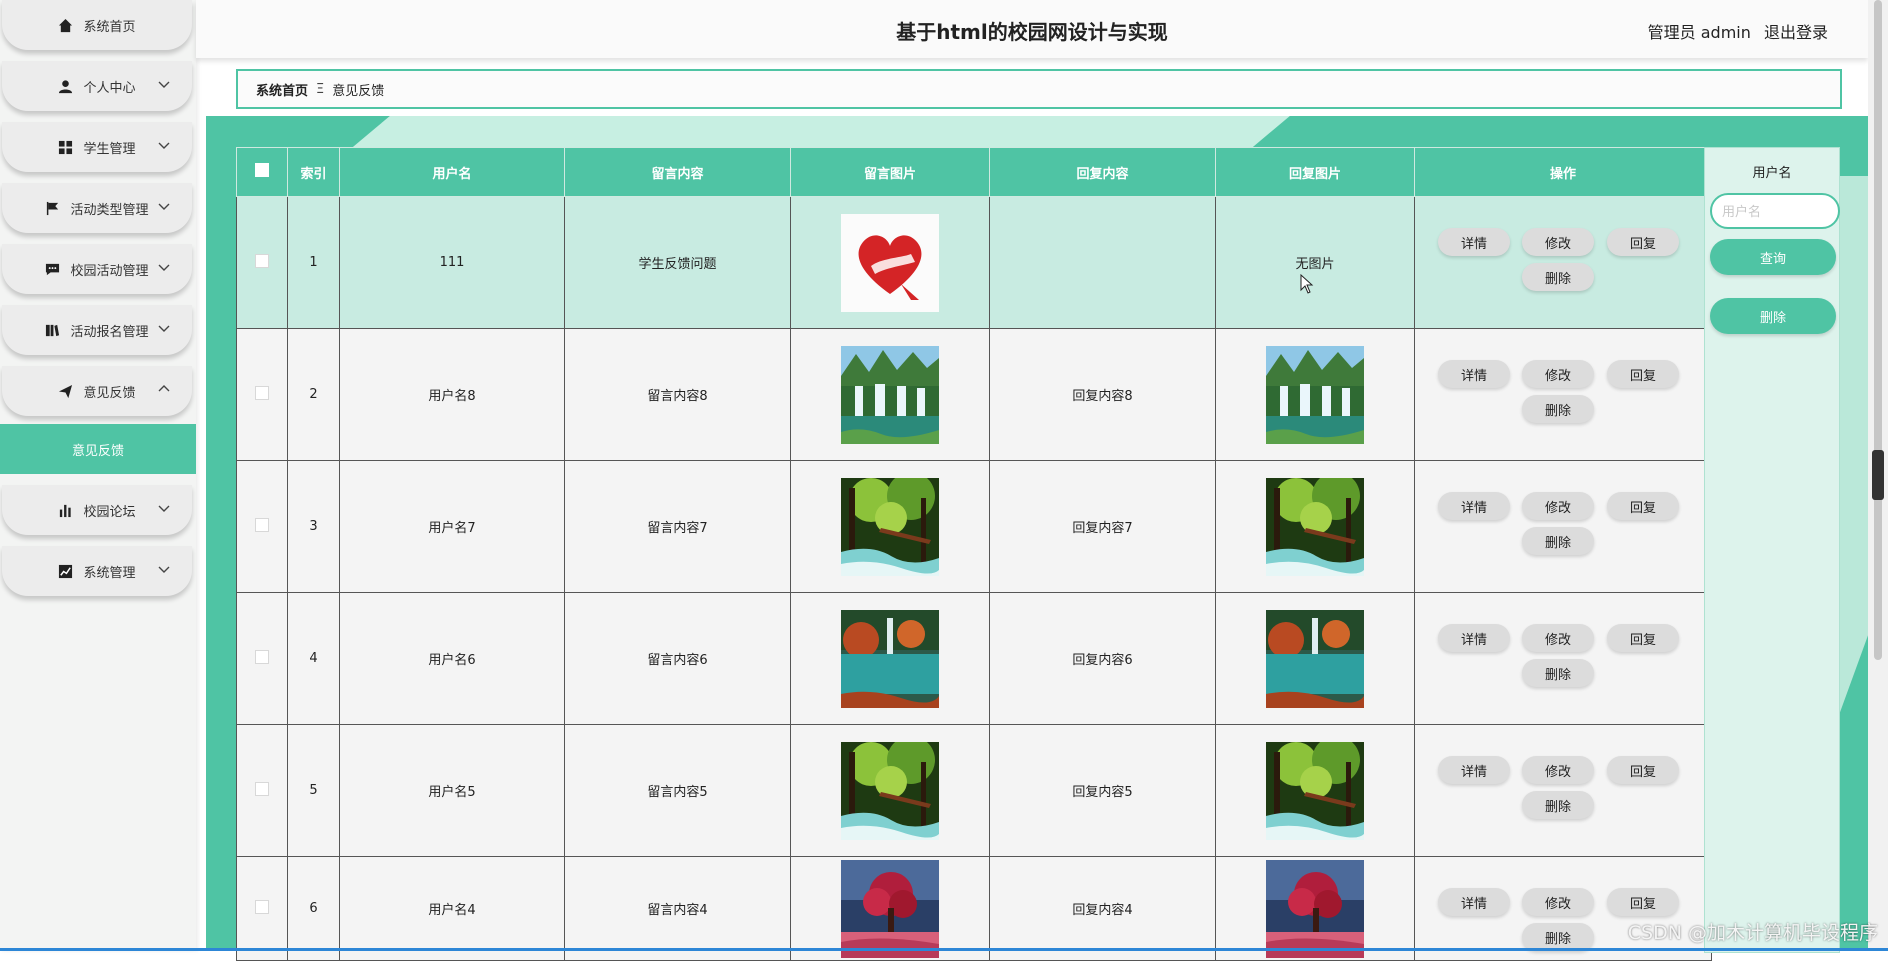 The width and height of the screenshot is (1888, 961). I want to click on sidebar-item-feedback: 意见反馈, so click(97, 391).